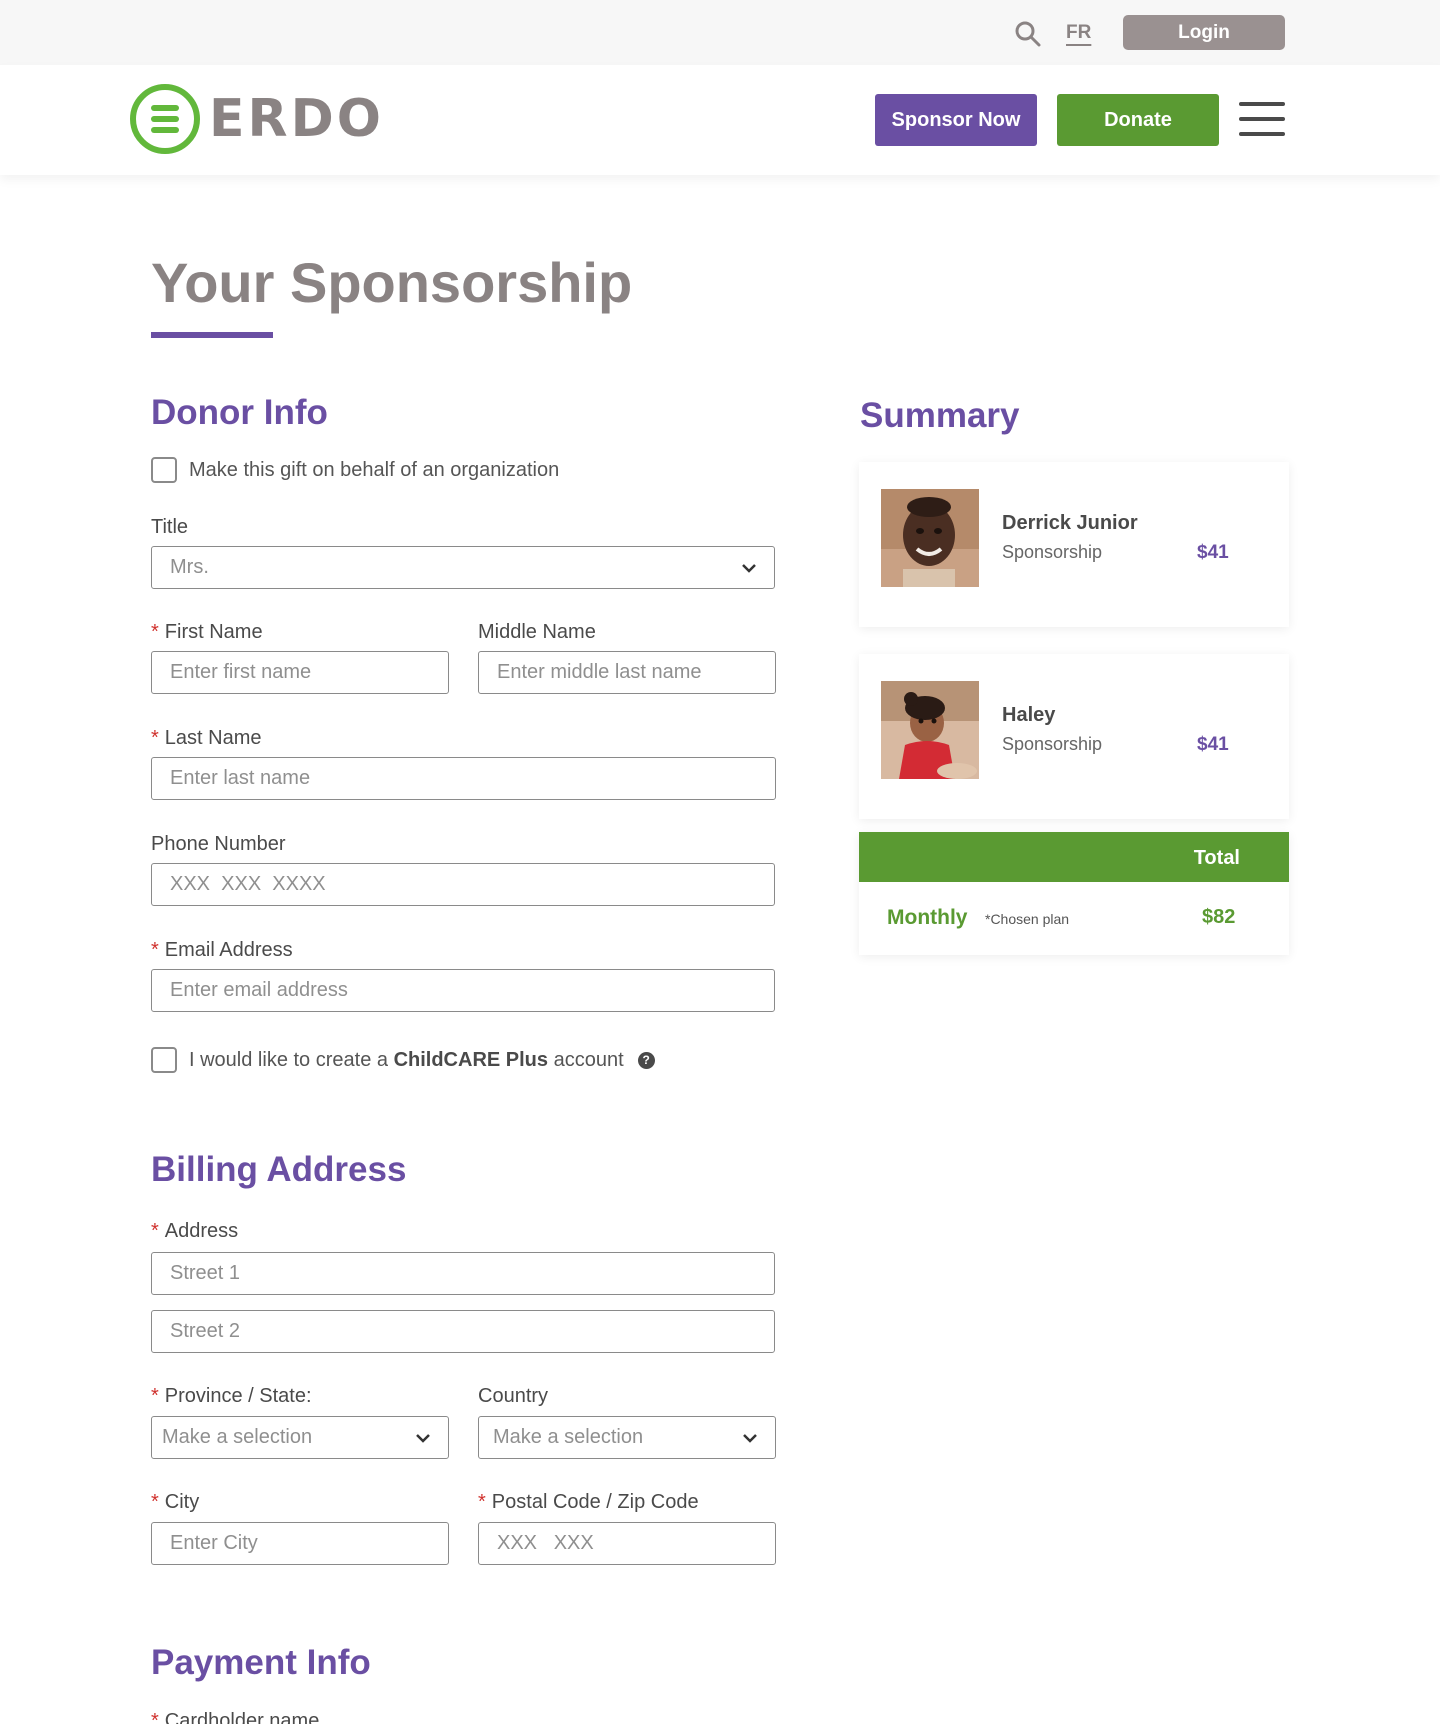  What do you see at coordinates (239, 412) in the screenshot?
I see `donor-info-heading: Donor Info` at bounding box center [239, 412].